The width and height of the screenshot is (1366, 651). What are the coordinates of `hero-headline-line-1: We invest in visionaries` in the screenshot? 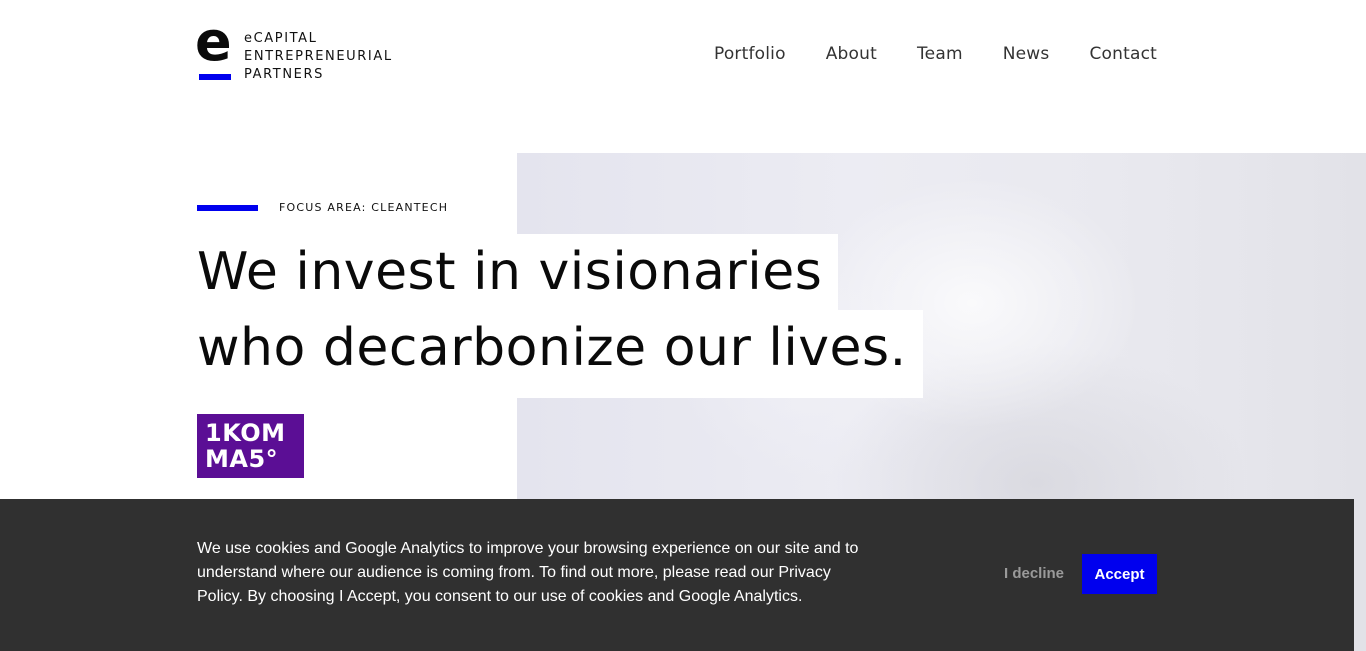 It's located at (518, 272).